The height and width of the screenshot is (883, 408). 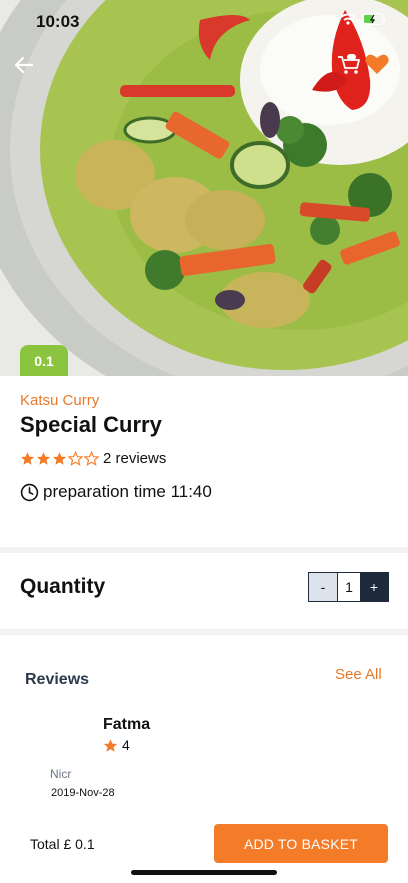 I want to click on basket-button, so click(x=349, y=65).